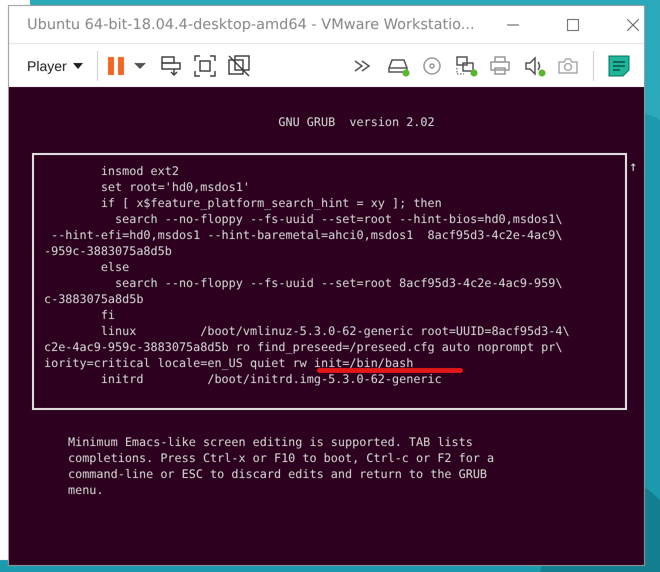 This screenshot has height=572, width=660. I want to click on code-line: linux /boot/vmlinuz-5.3.0-62-generic root=UUID=8acf95d3-4\, so click(335, 331).